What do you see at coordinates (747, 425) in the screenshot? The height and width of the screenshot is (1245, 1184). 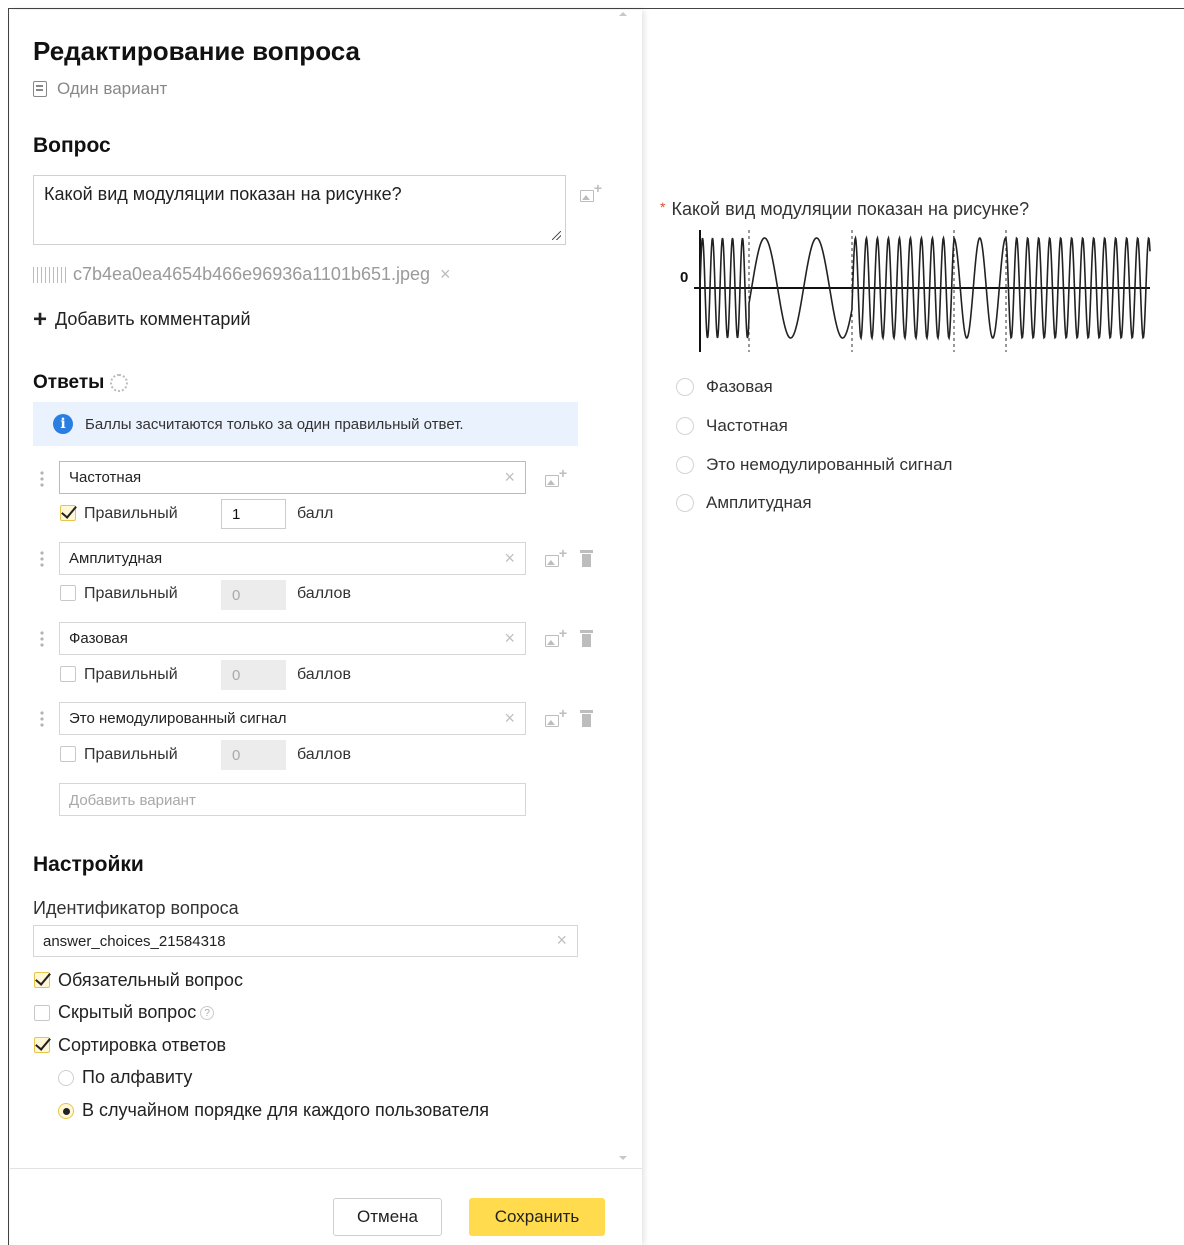 I see `preview-option-label: Частотная` at bounding box center [747, 425].